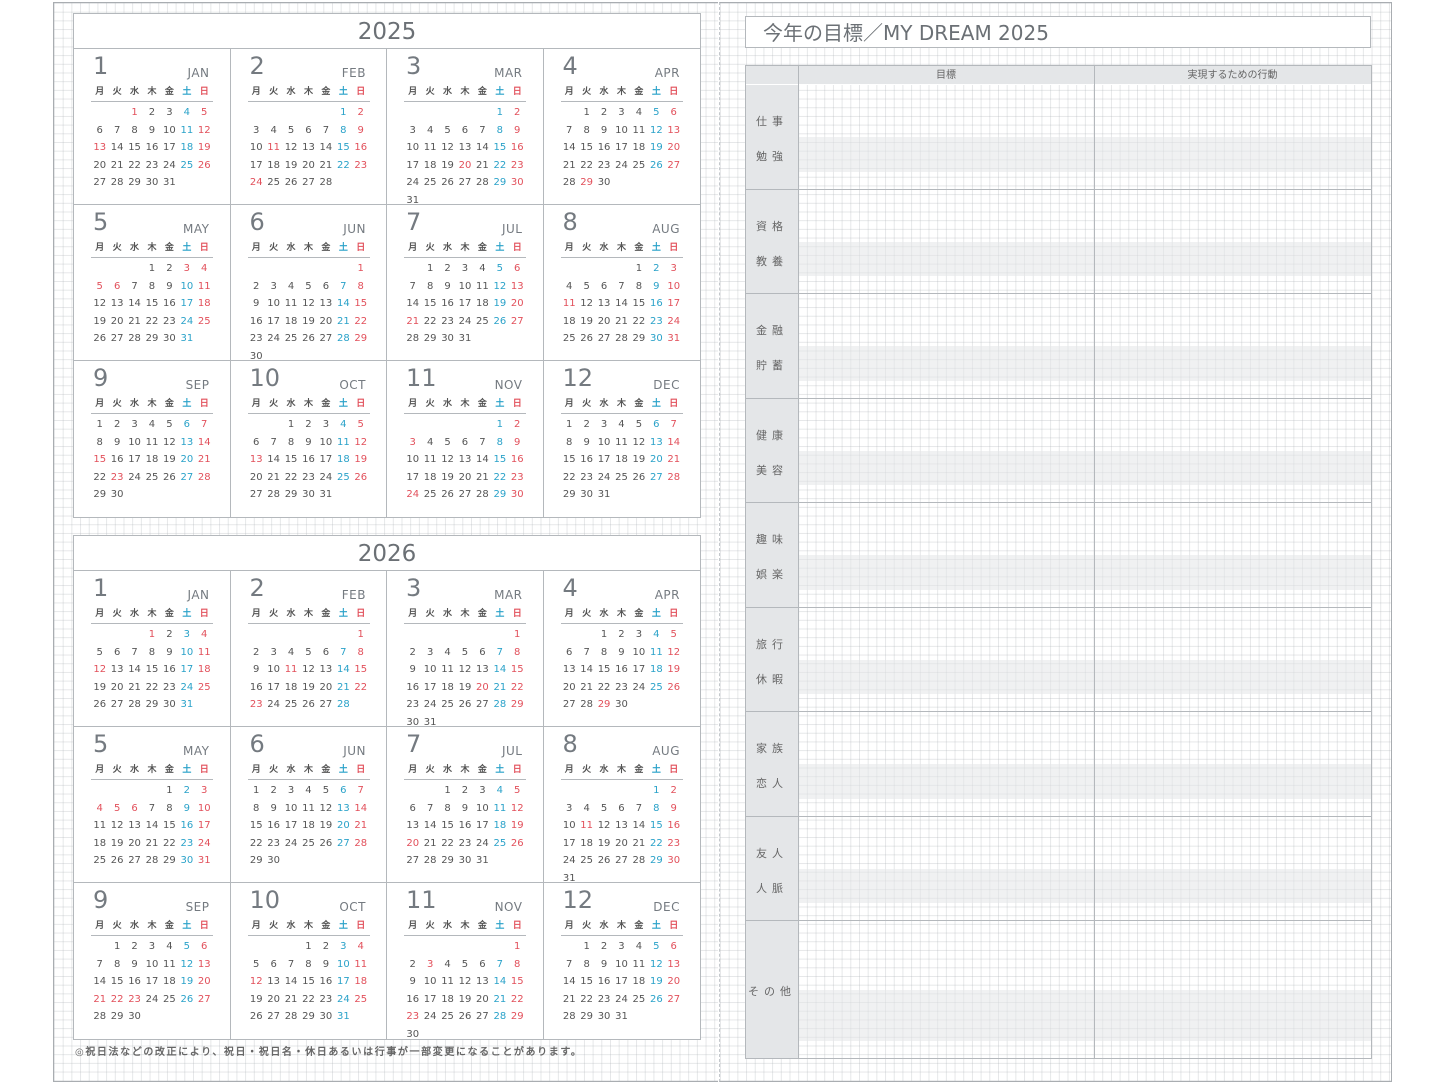 The height and width of the screenshot is (1084, 1445). What do you see at coordinates (308, 808) in the screenshot?
I see `day-cell: 11` at bounding box center [308, 808].